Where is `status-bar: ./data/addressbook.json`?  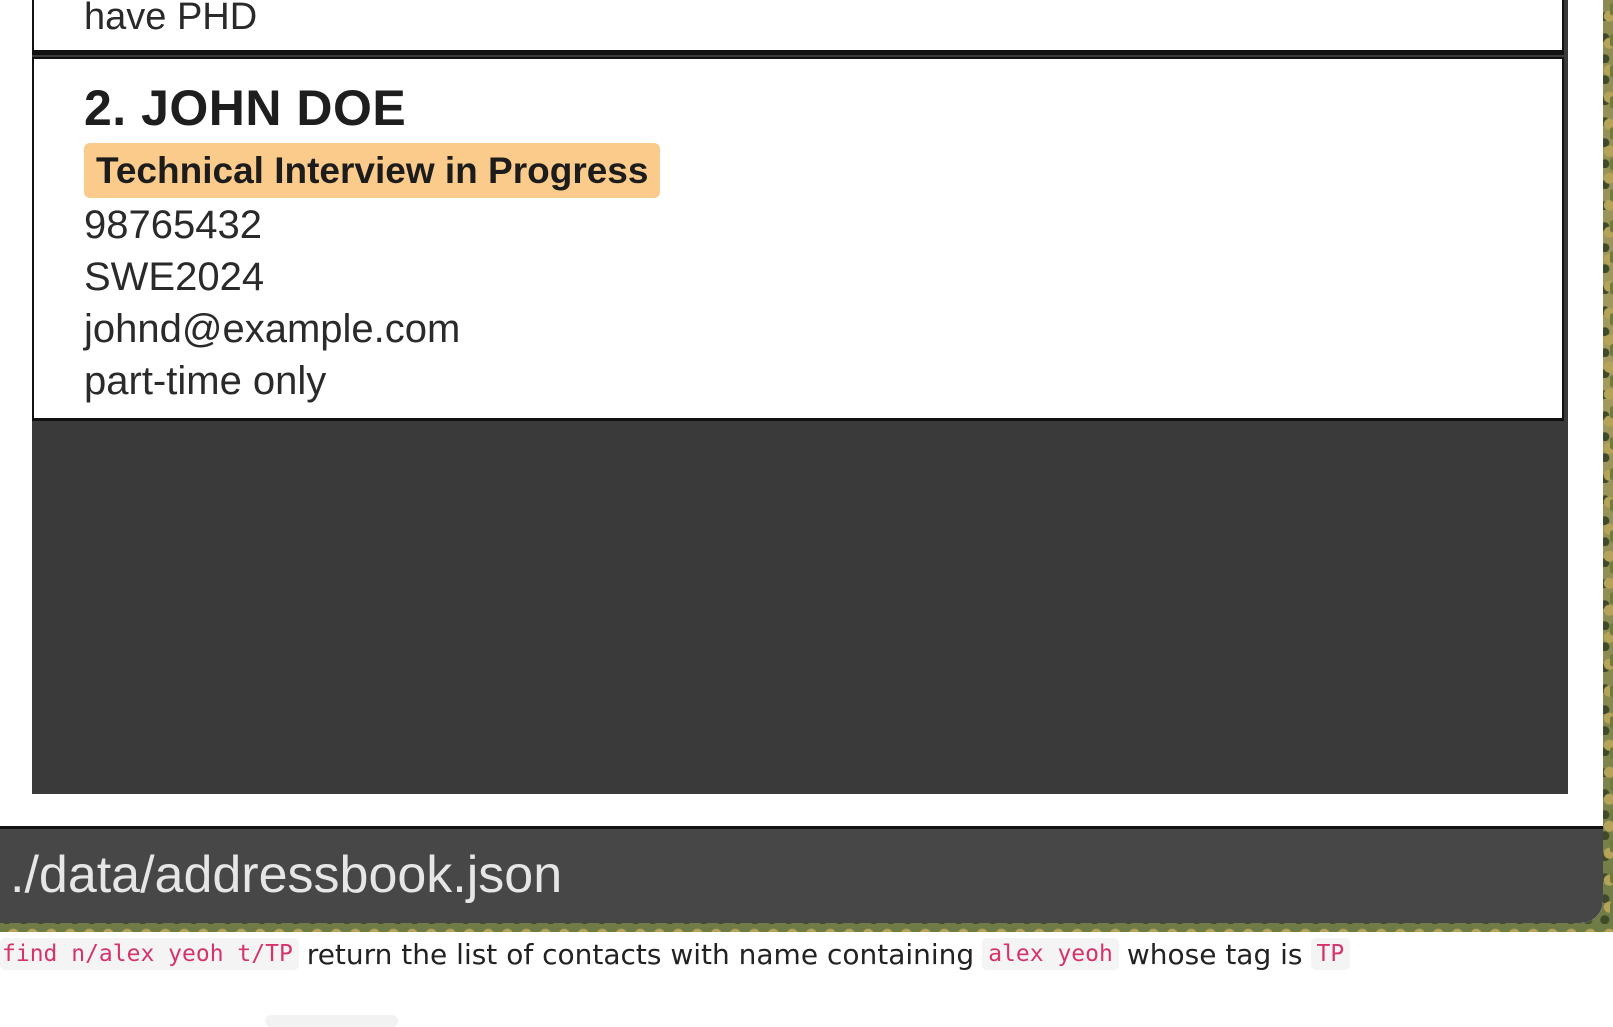
status-bar: ./data/addressbook.json is located at coordinates (801, 874).